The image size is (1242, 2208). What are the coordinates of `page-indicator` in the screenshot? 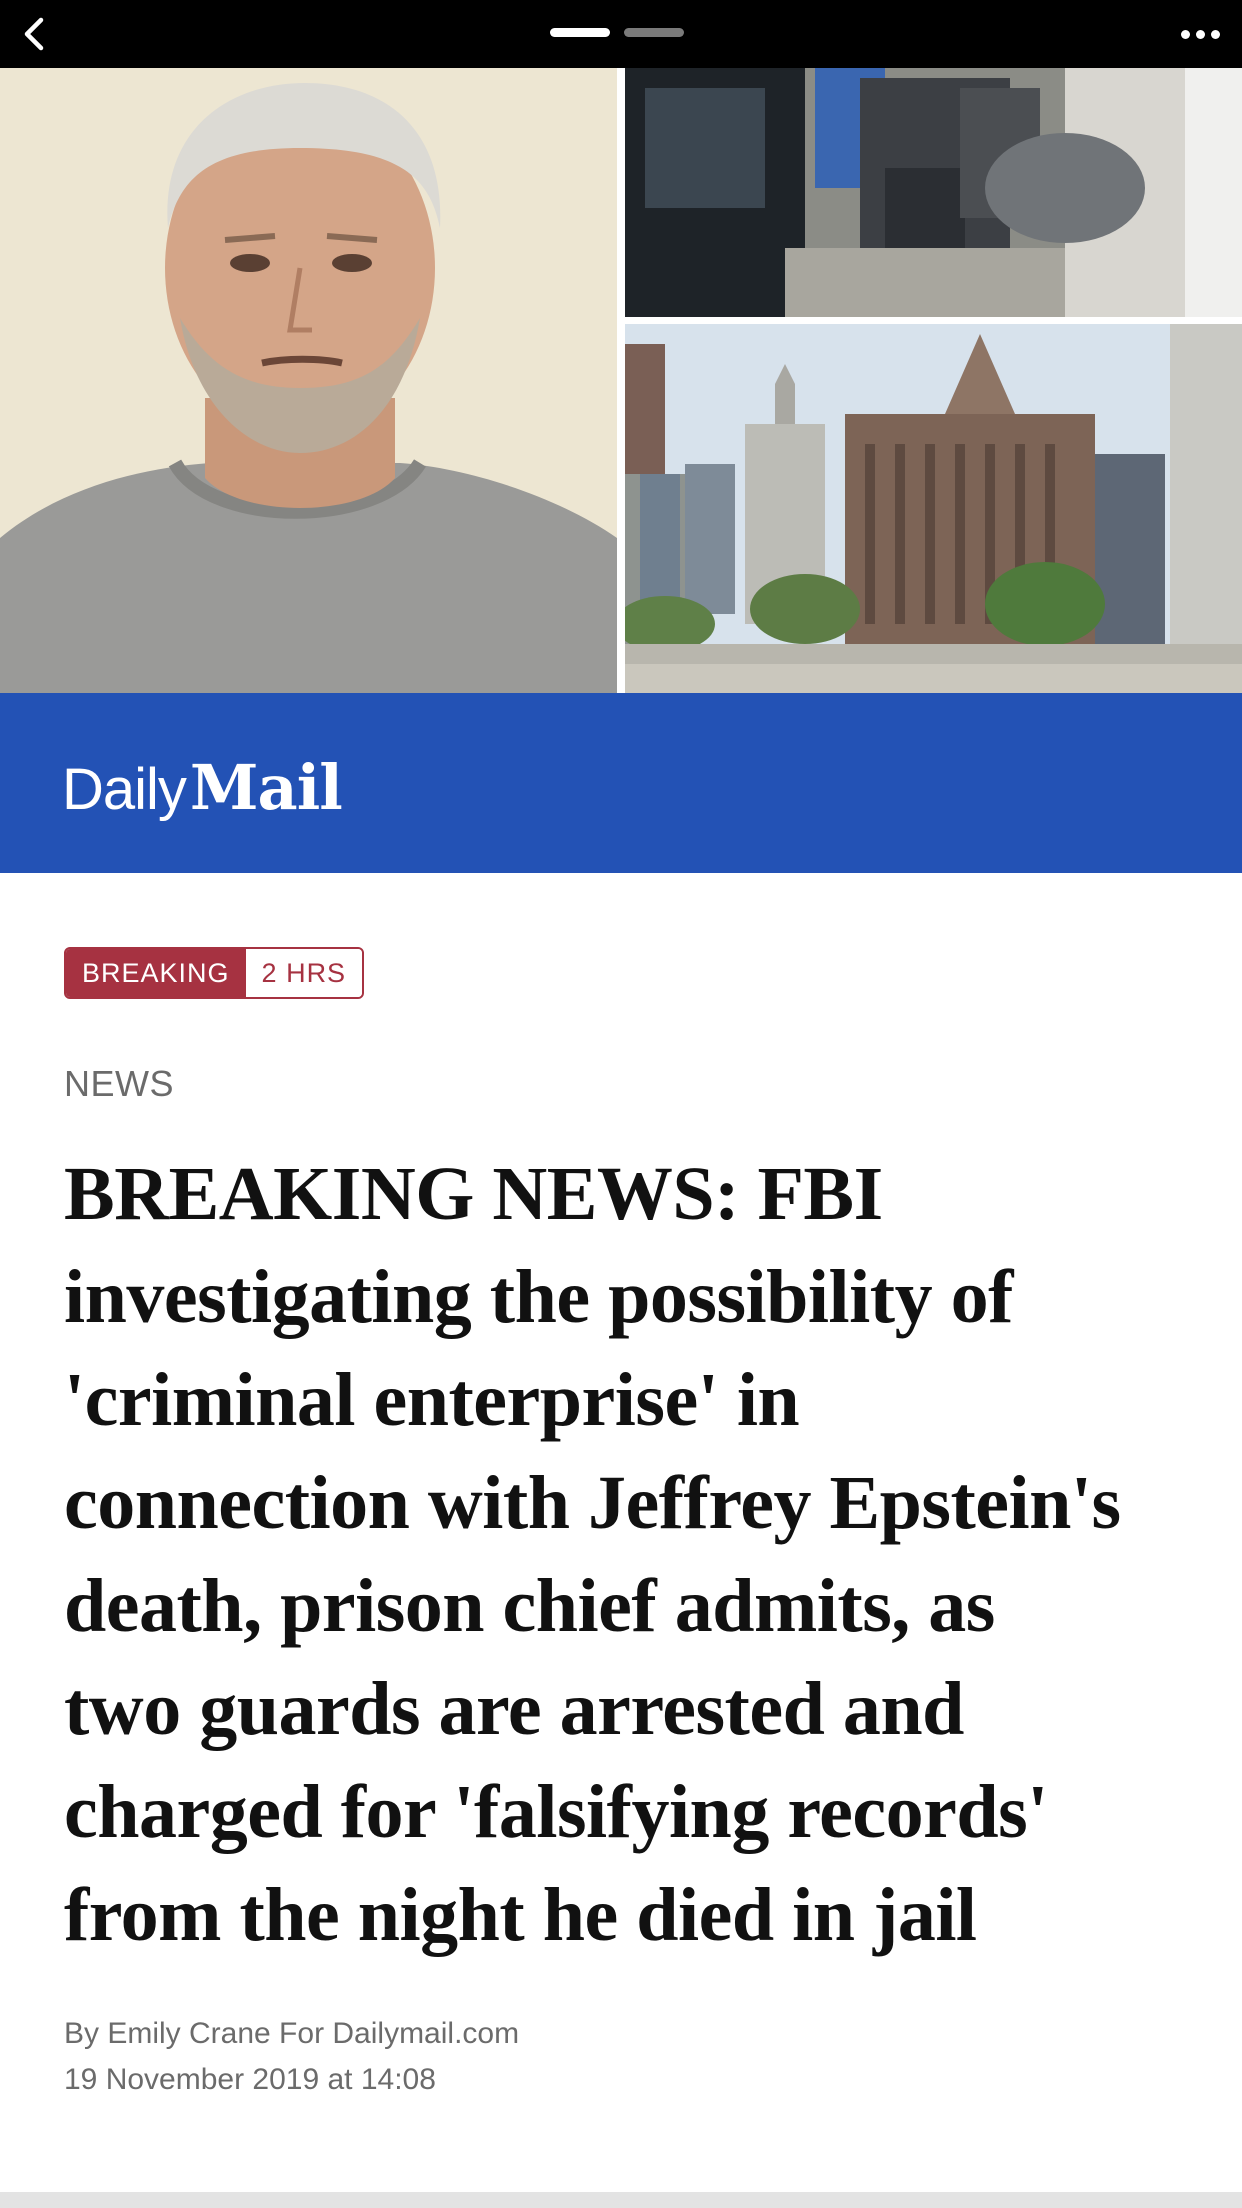 It's located at (617, 34).